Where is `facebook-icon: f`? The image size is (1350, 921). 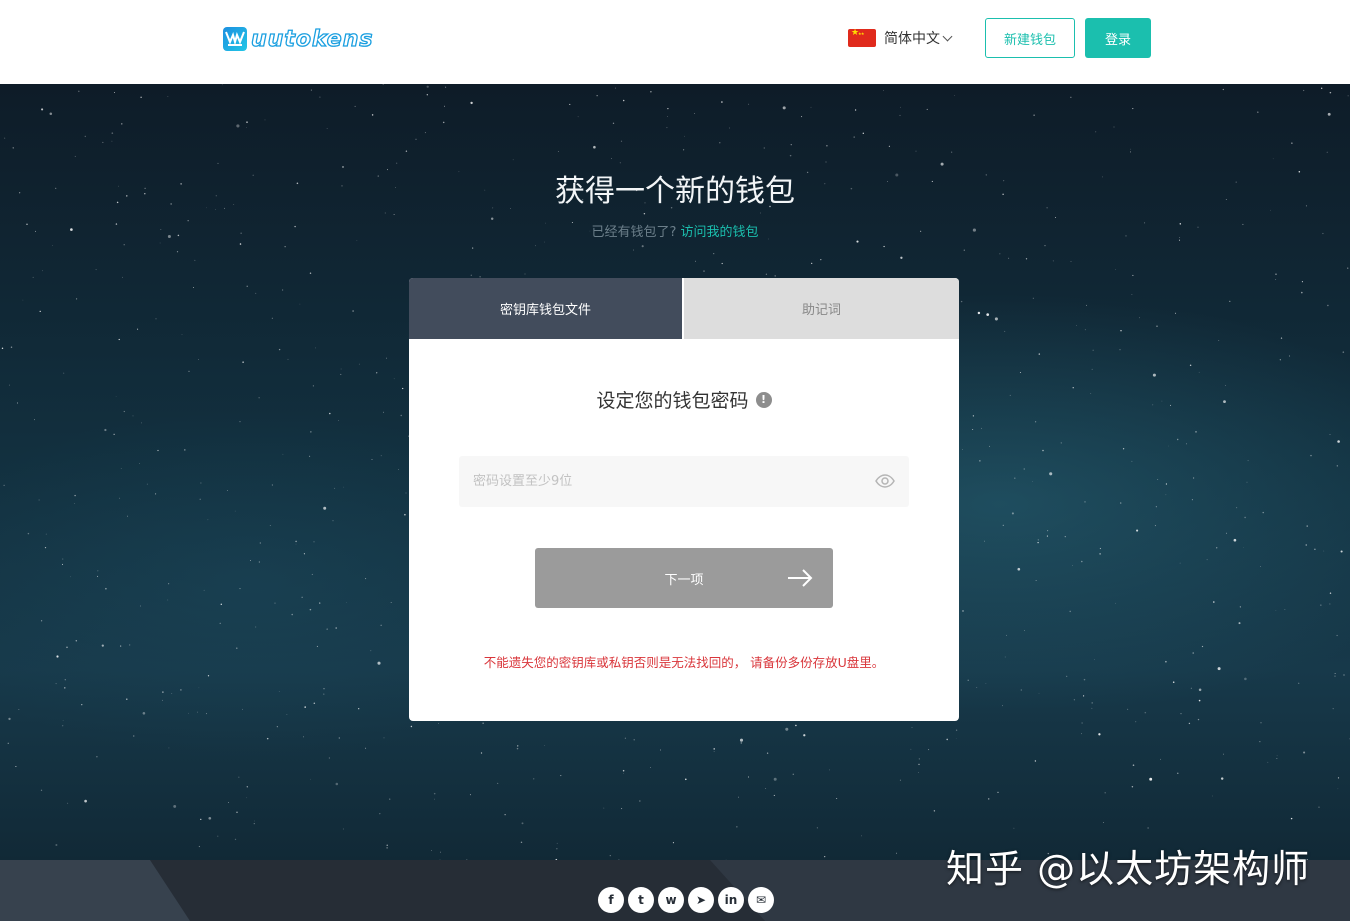 facebook-icon: f is located at coordinates (611, 900).